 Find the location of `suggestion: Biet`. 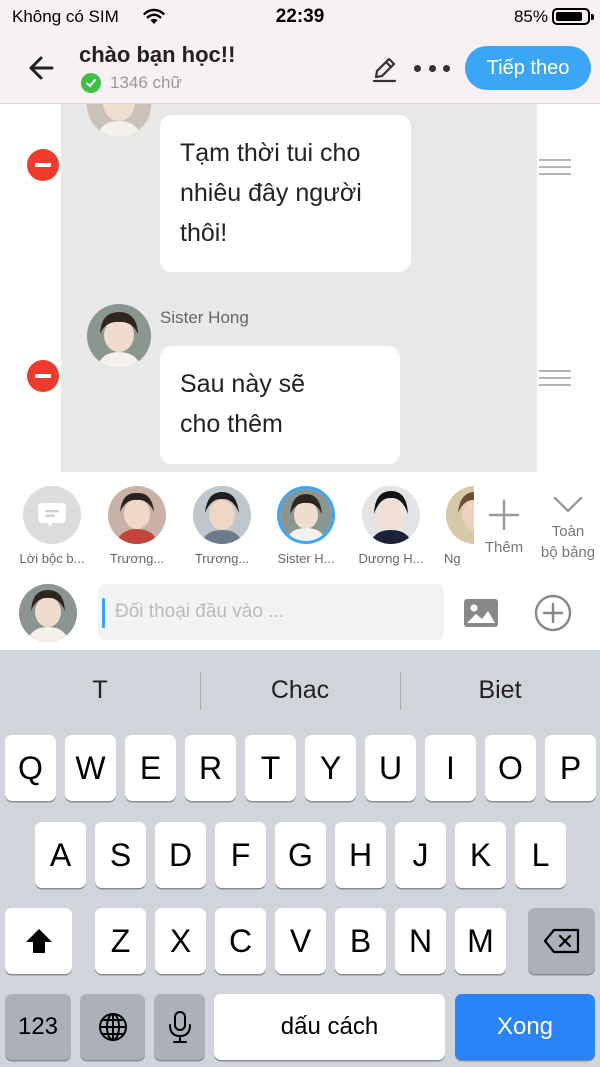

suggestion: Biet is located at coordinates (500, 690).